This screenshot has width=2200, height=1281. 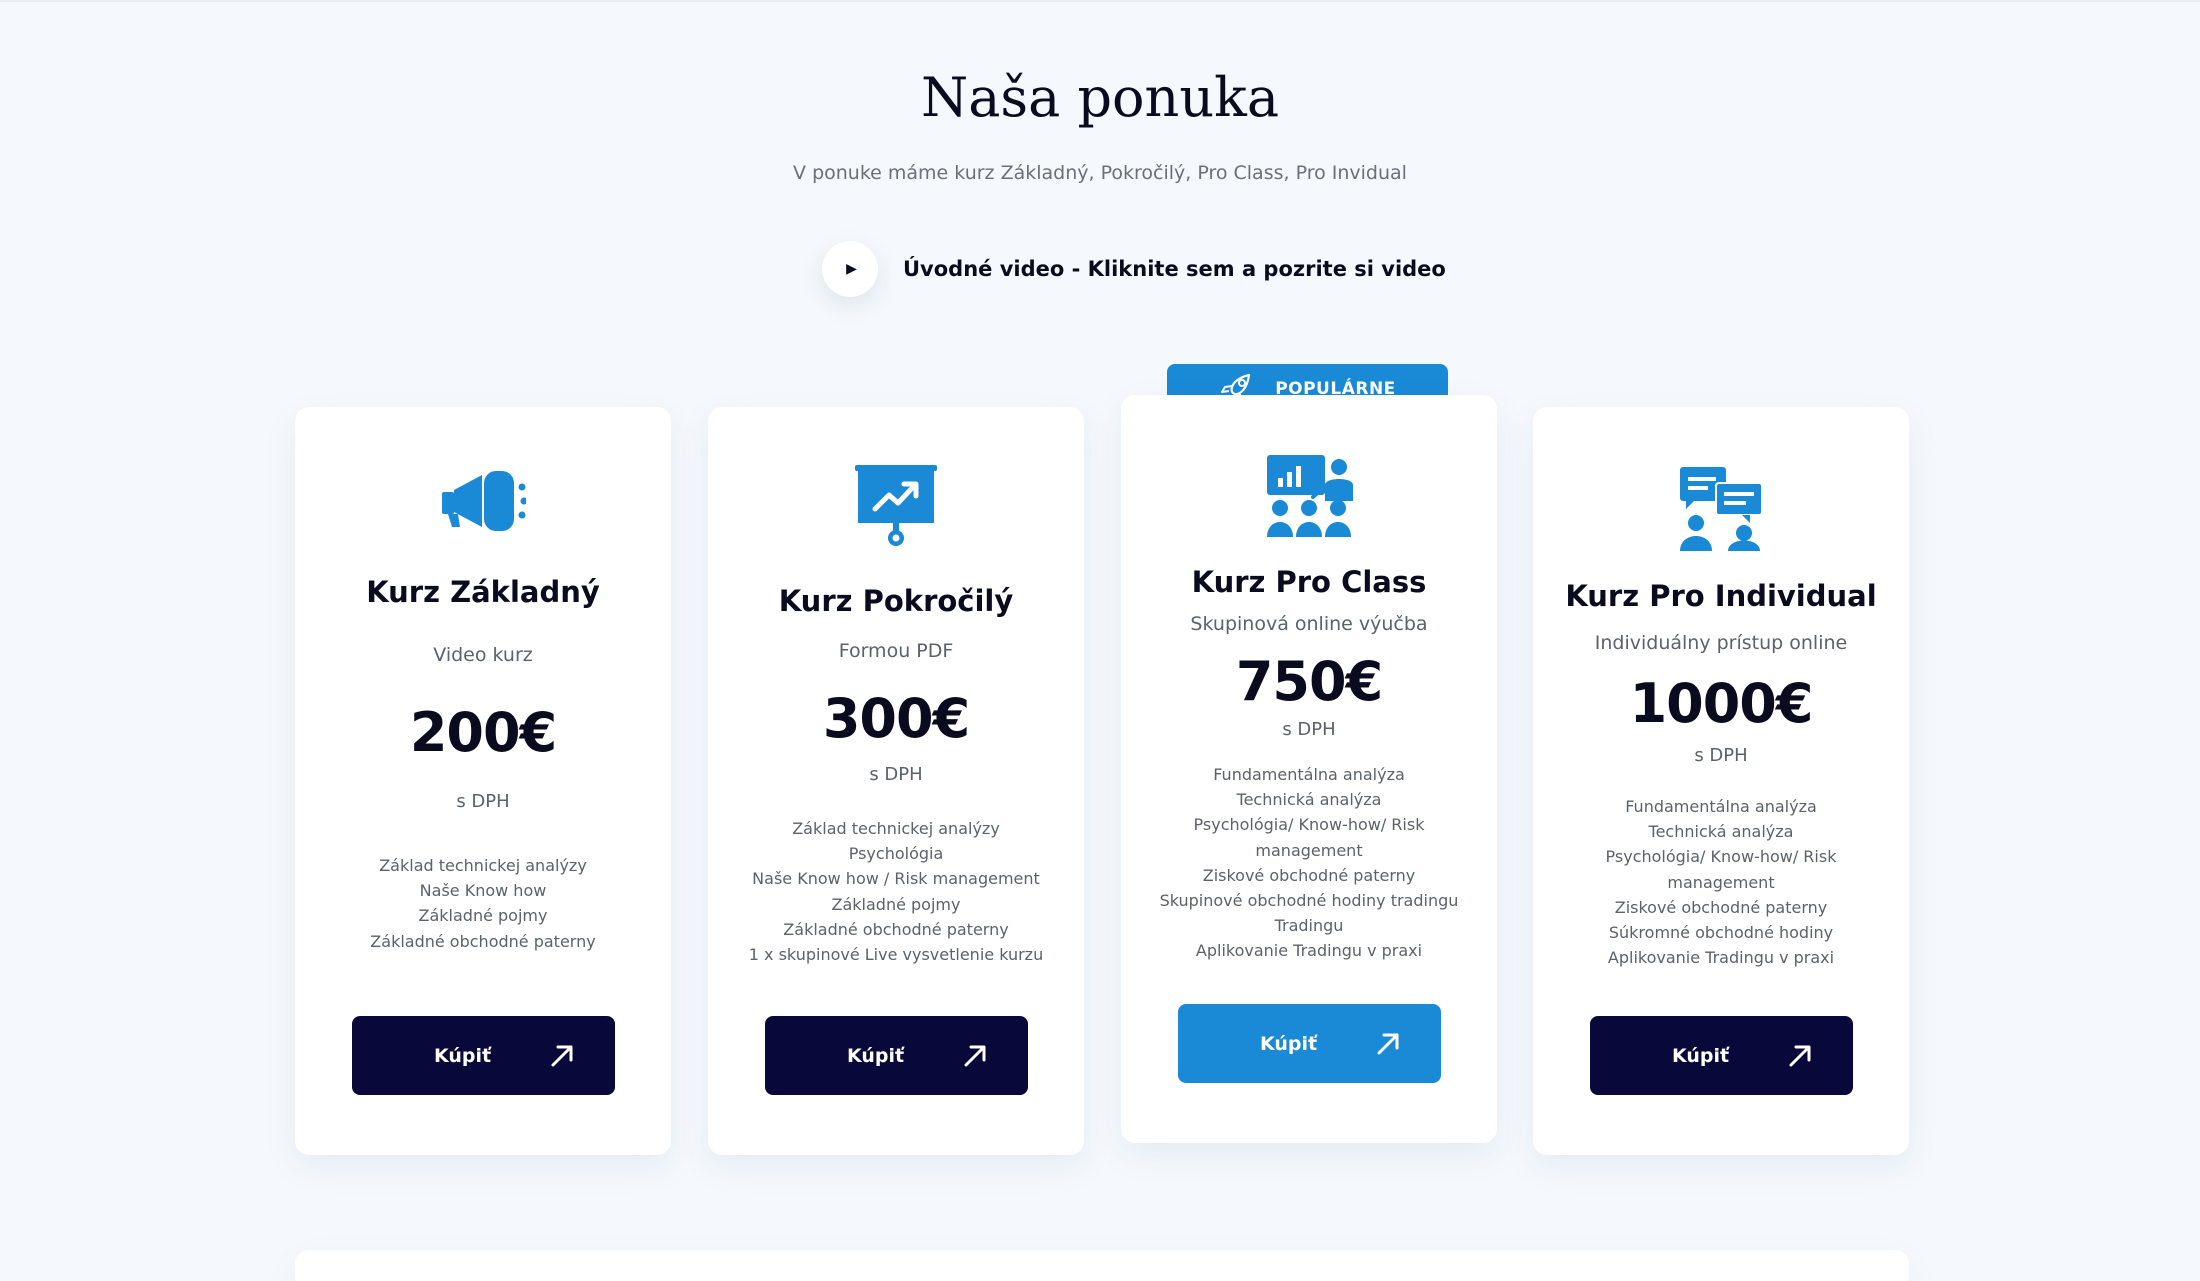 I want to click on play-icon: ▶, so click(x=851, y=269).